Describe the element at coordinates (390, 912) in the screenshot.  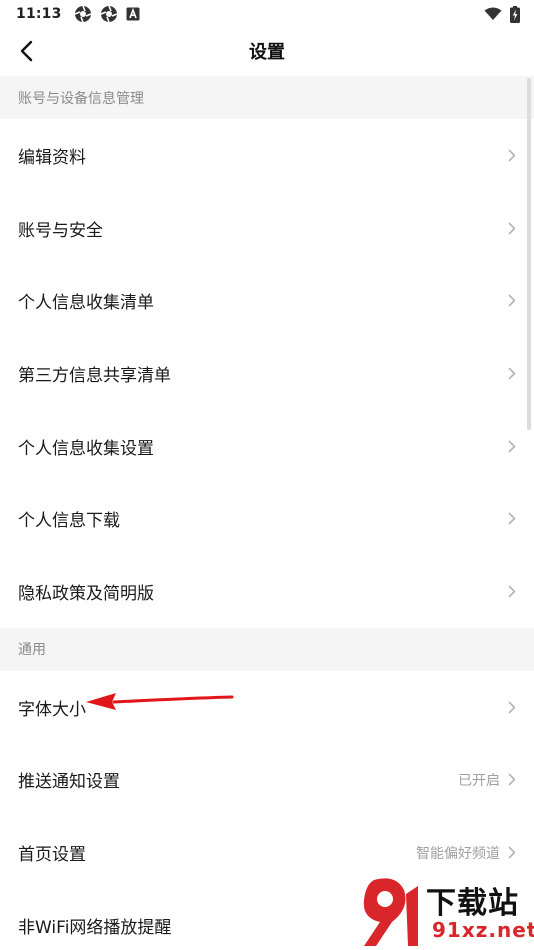
I see `watermark-logo-icon` at that location.